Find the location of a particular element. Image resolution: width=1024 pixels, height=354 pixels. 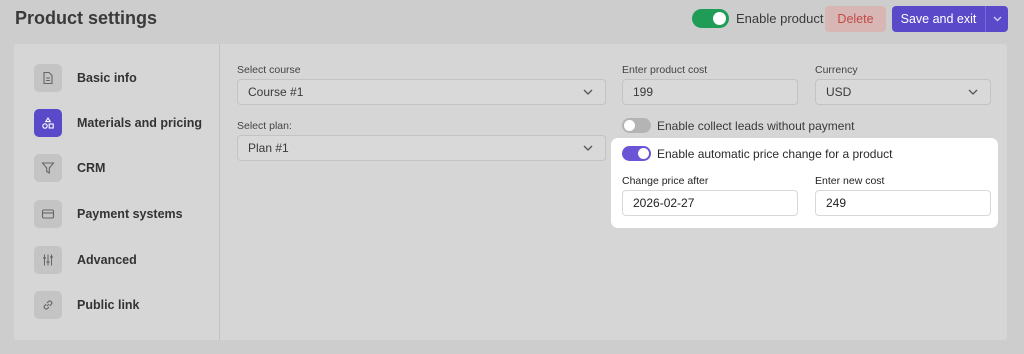

plan-label: Select plan: is located at coordinates (264, 126).